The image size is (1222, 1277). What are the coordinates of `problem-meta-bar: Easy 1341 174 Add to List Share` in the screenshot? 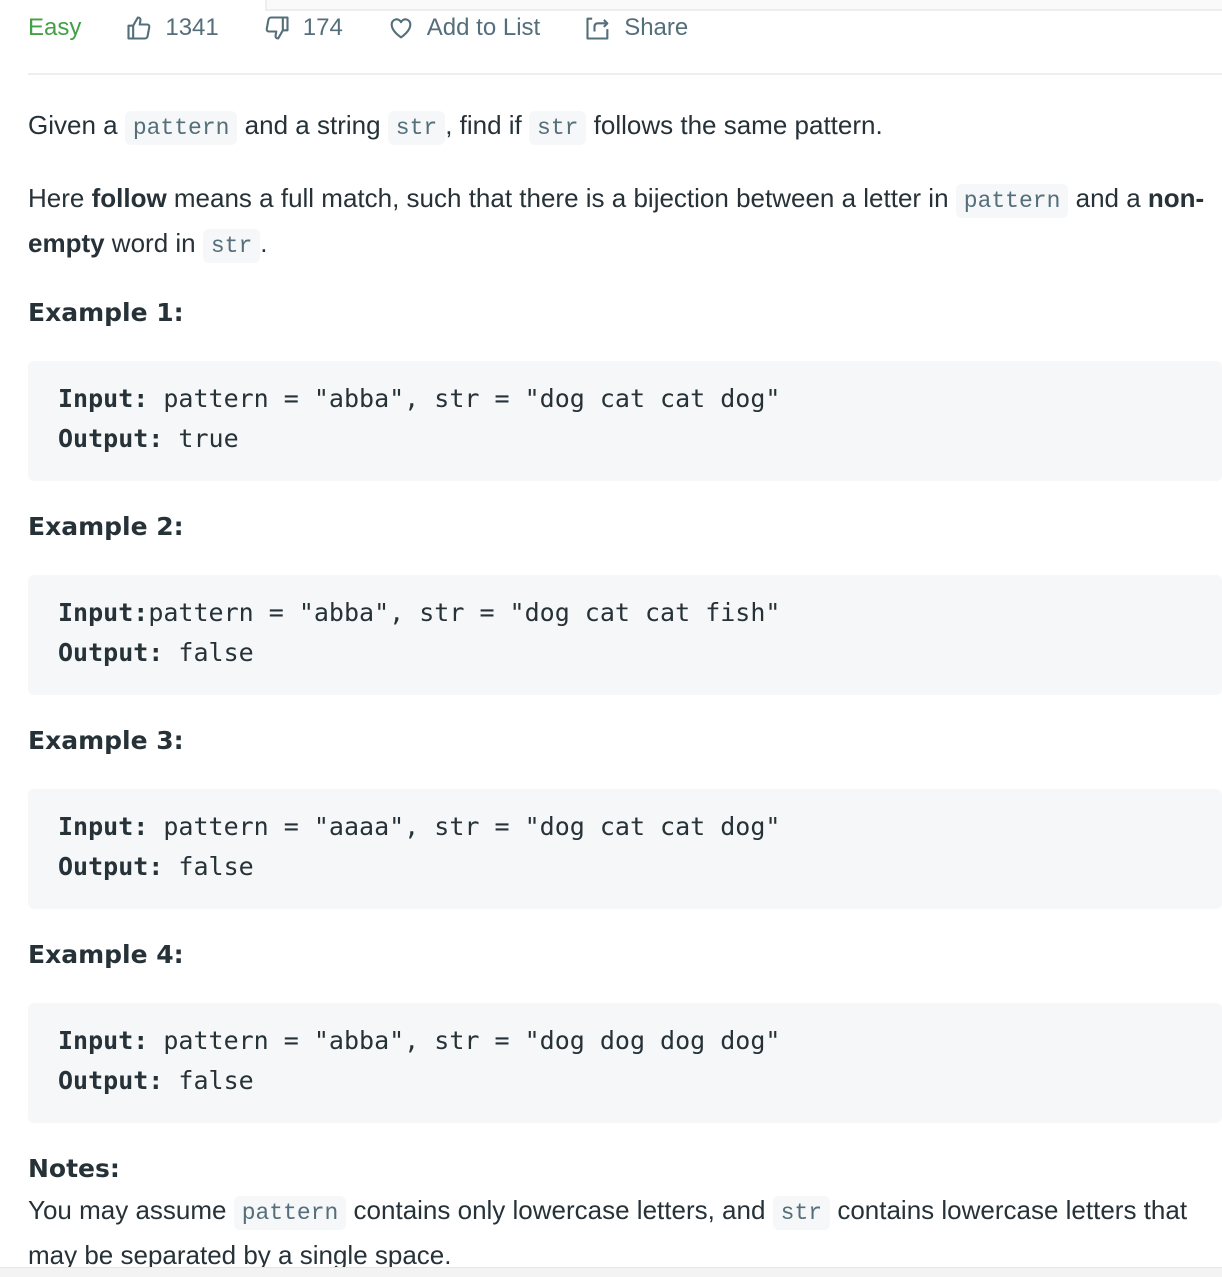 It's located at (380, 28).